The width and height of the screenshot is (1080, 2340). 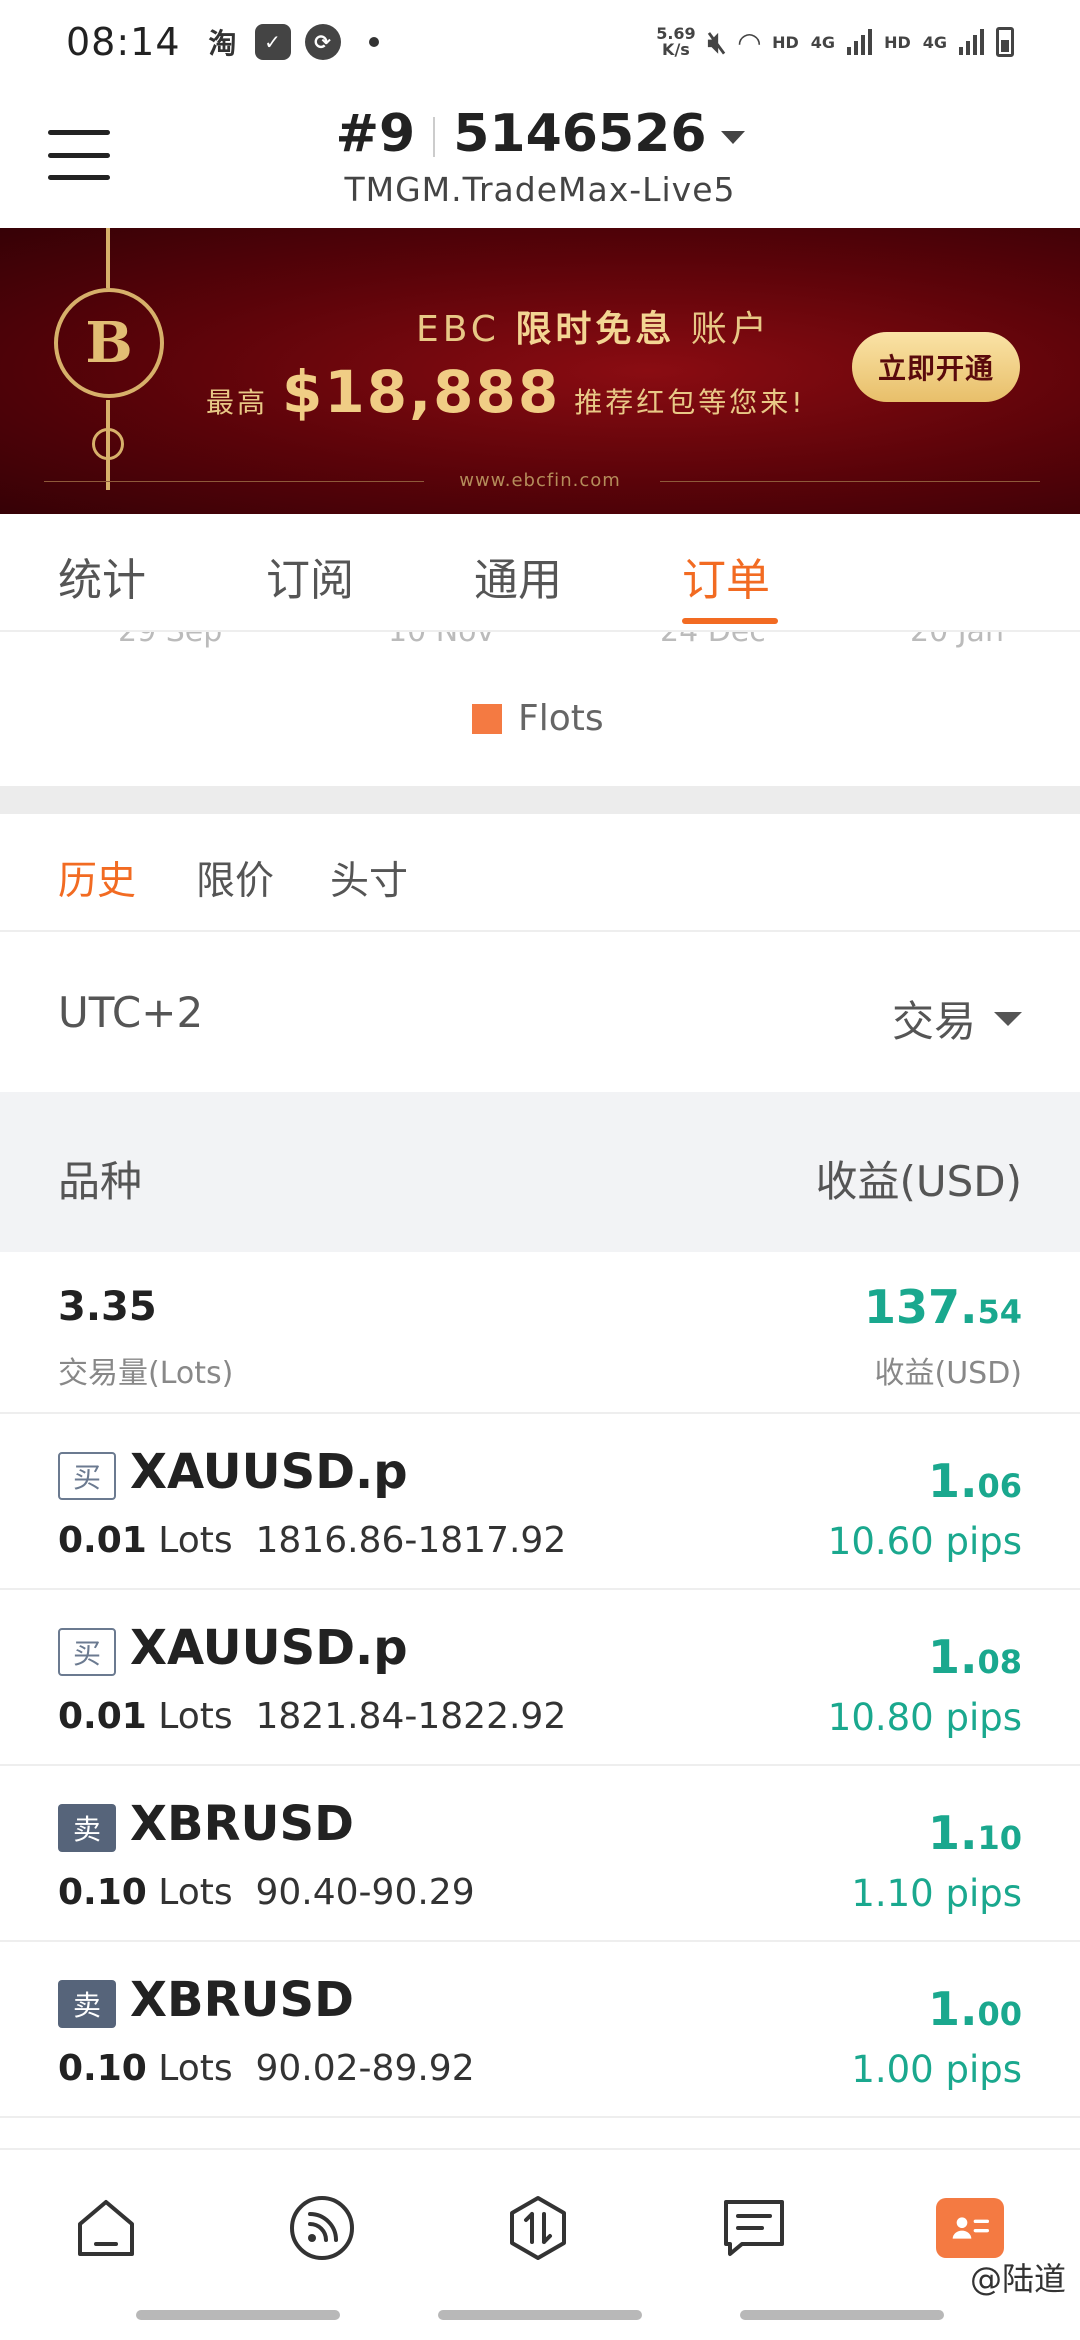 I want to click on account-selector: #9 5146526, so click(x=540, y=134).